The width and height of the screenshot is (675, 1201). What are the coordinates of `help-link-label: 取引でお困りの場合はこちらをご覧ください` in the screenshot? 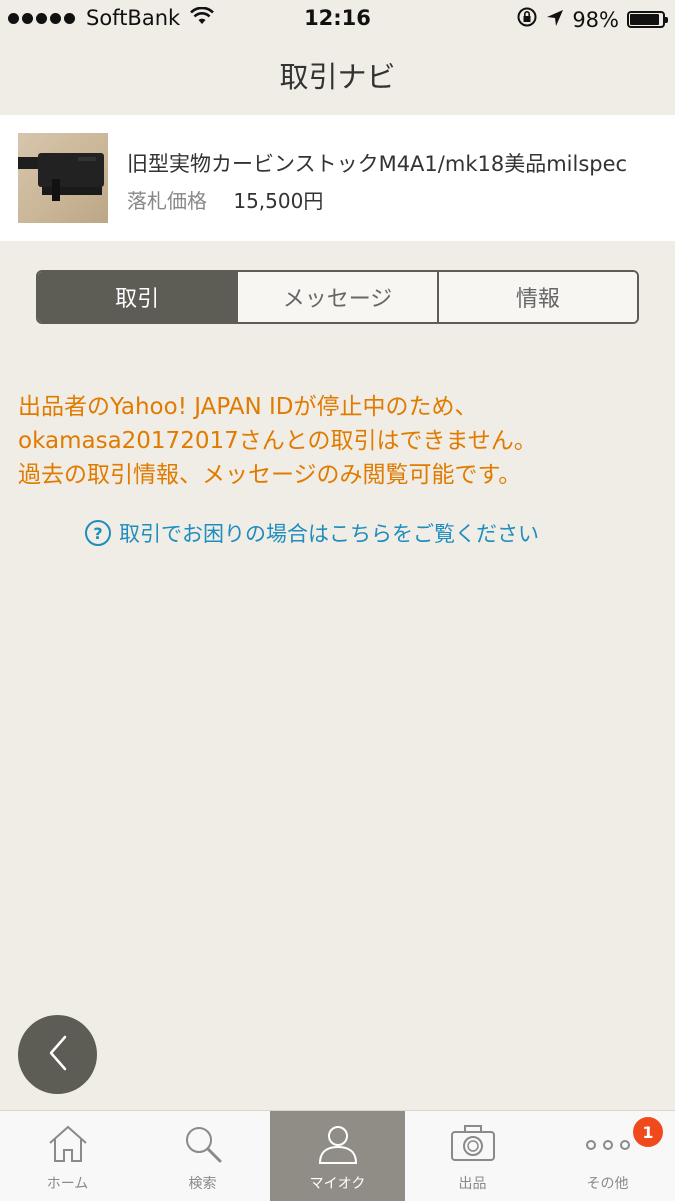 It's located at (329, 534).